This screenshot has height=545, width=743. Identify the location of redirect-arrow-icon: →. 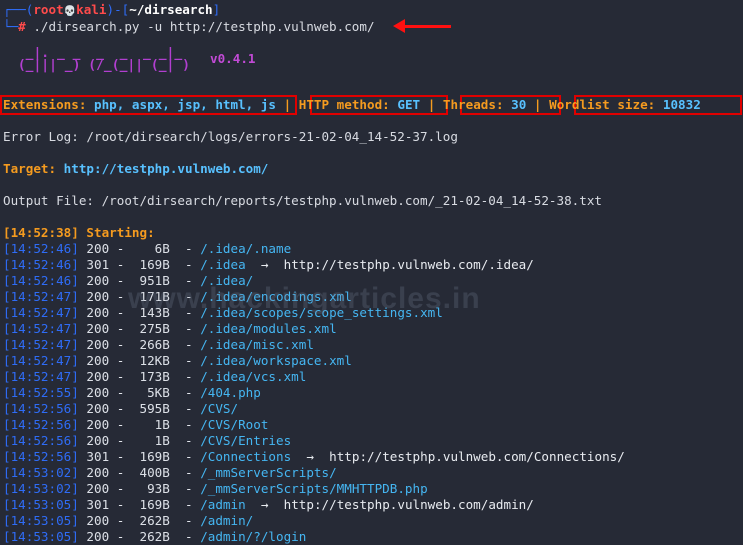
(264, 264).